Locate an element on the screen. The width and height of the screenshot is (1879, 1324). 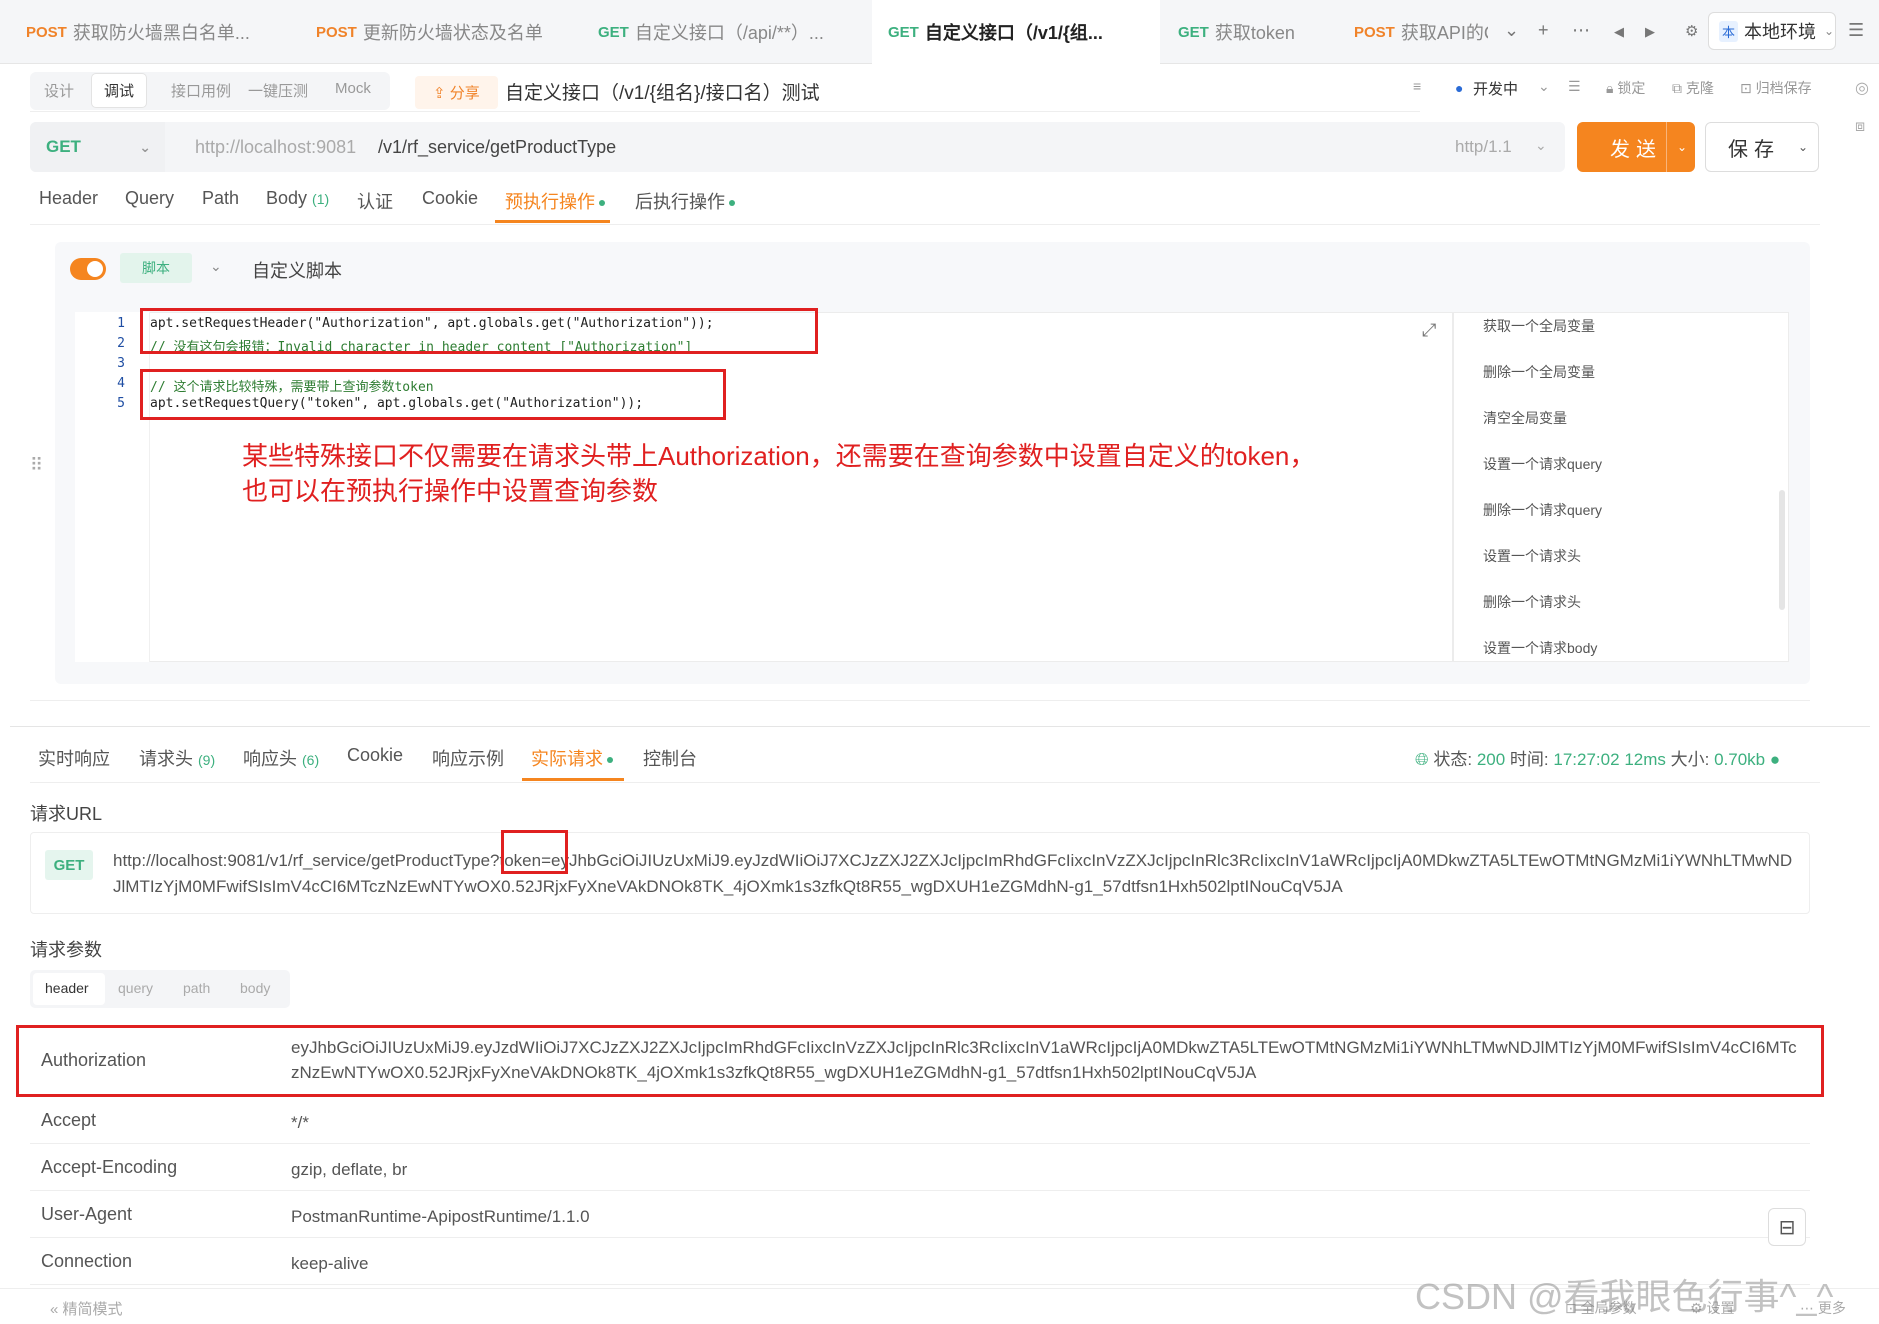
archive-button: ⊡ 归档保存 is located at coordinates (1776, 88).